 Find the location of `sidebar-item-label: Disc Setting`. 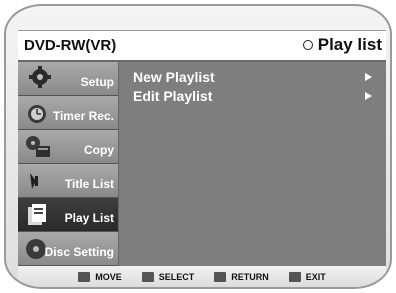

sidebar-item-label: Disc Setting is located at coordinates (79, 252).